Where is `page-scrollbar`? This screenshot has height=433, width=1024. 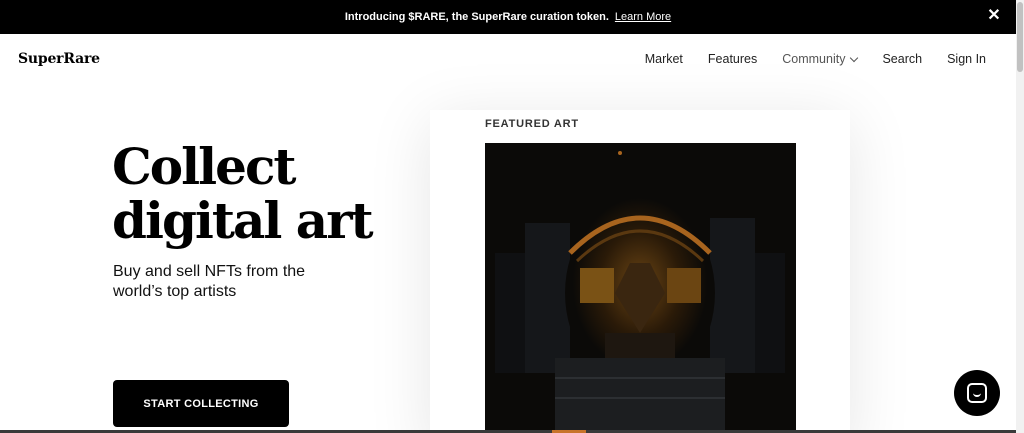 page-scrollbar is located at coordinates (1020, 216).